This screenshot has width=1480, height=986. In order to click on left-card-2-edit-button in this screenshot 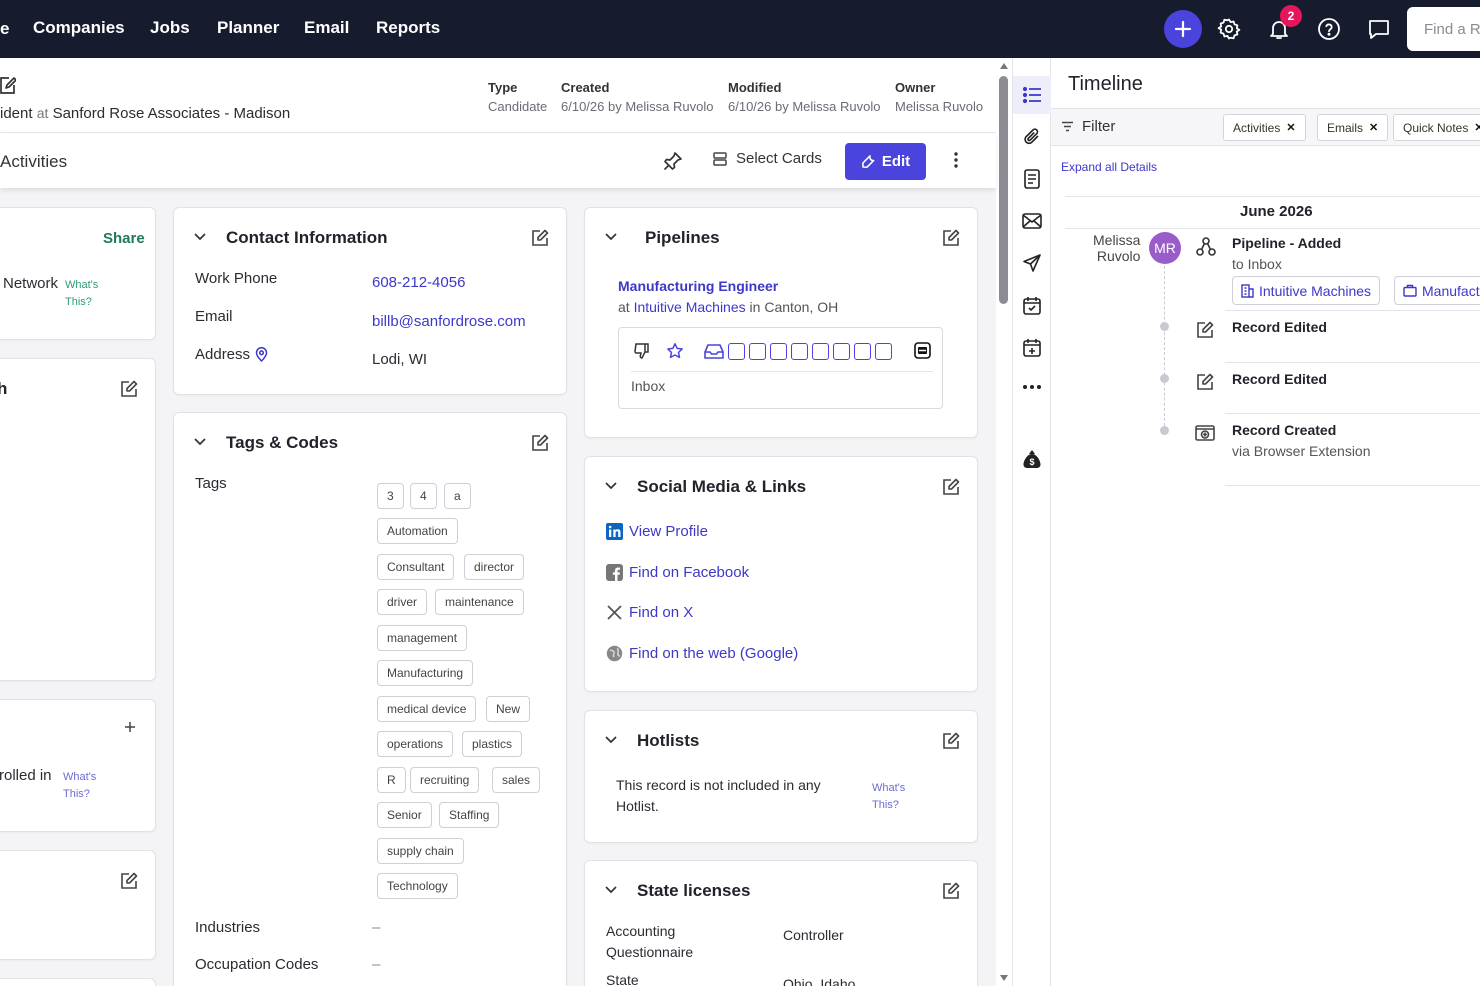, I will do `click(129, 389)`.